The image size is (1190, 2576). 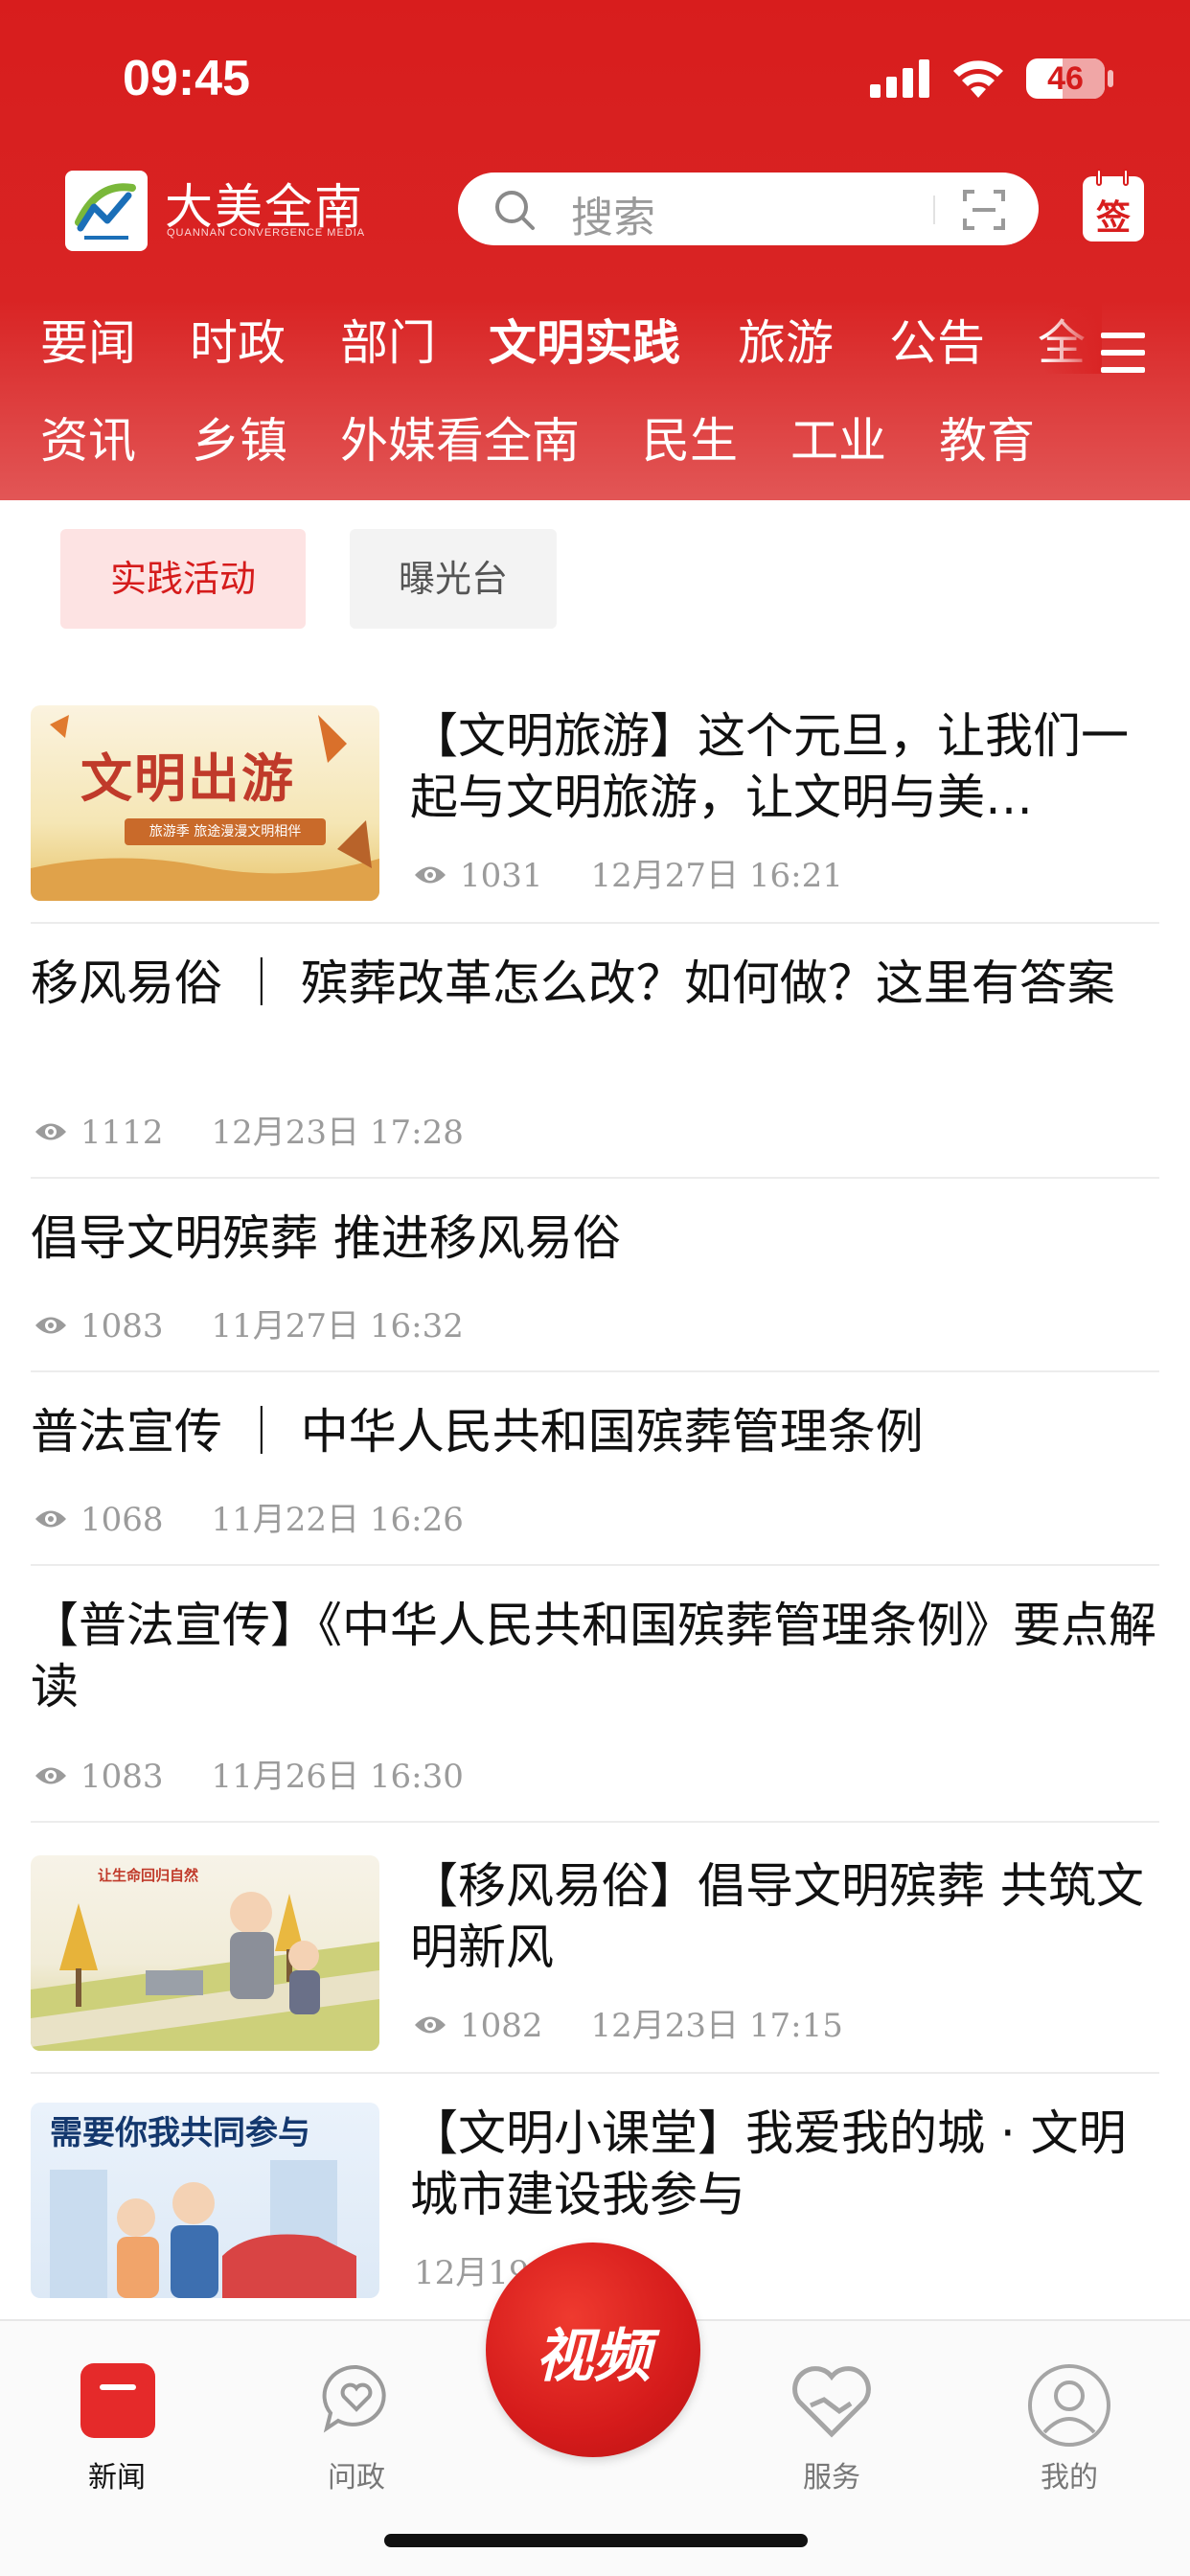 I want to click on nav-tab-3: 部门, so click(x=388, y=339).